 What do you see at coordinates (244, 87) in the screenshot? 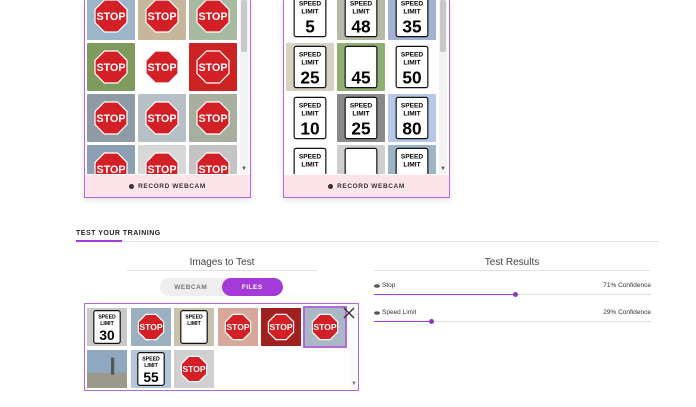
I see `stop-grid-scrollbar: ▼` at bounding box center [244, 87].